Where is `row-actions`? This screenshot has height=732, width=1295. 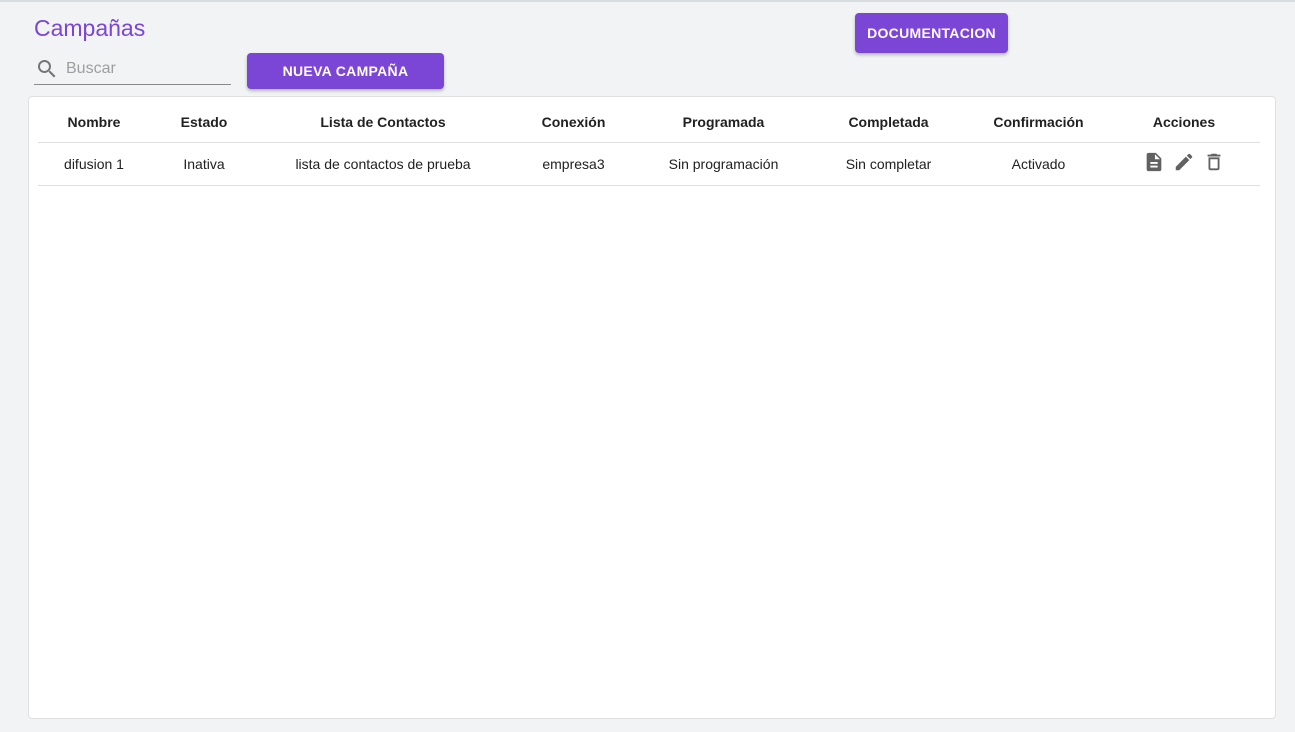 row-actions is located at coordinates (1184, 162).